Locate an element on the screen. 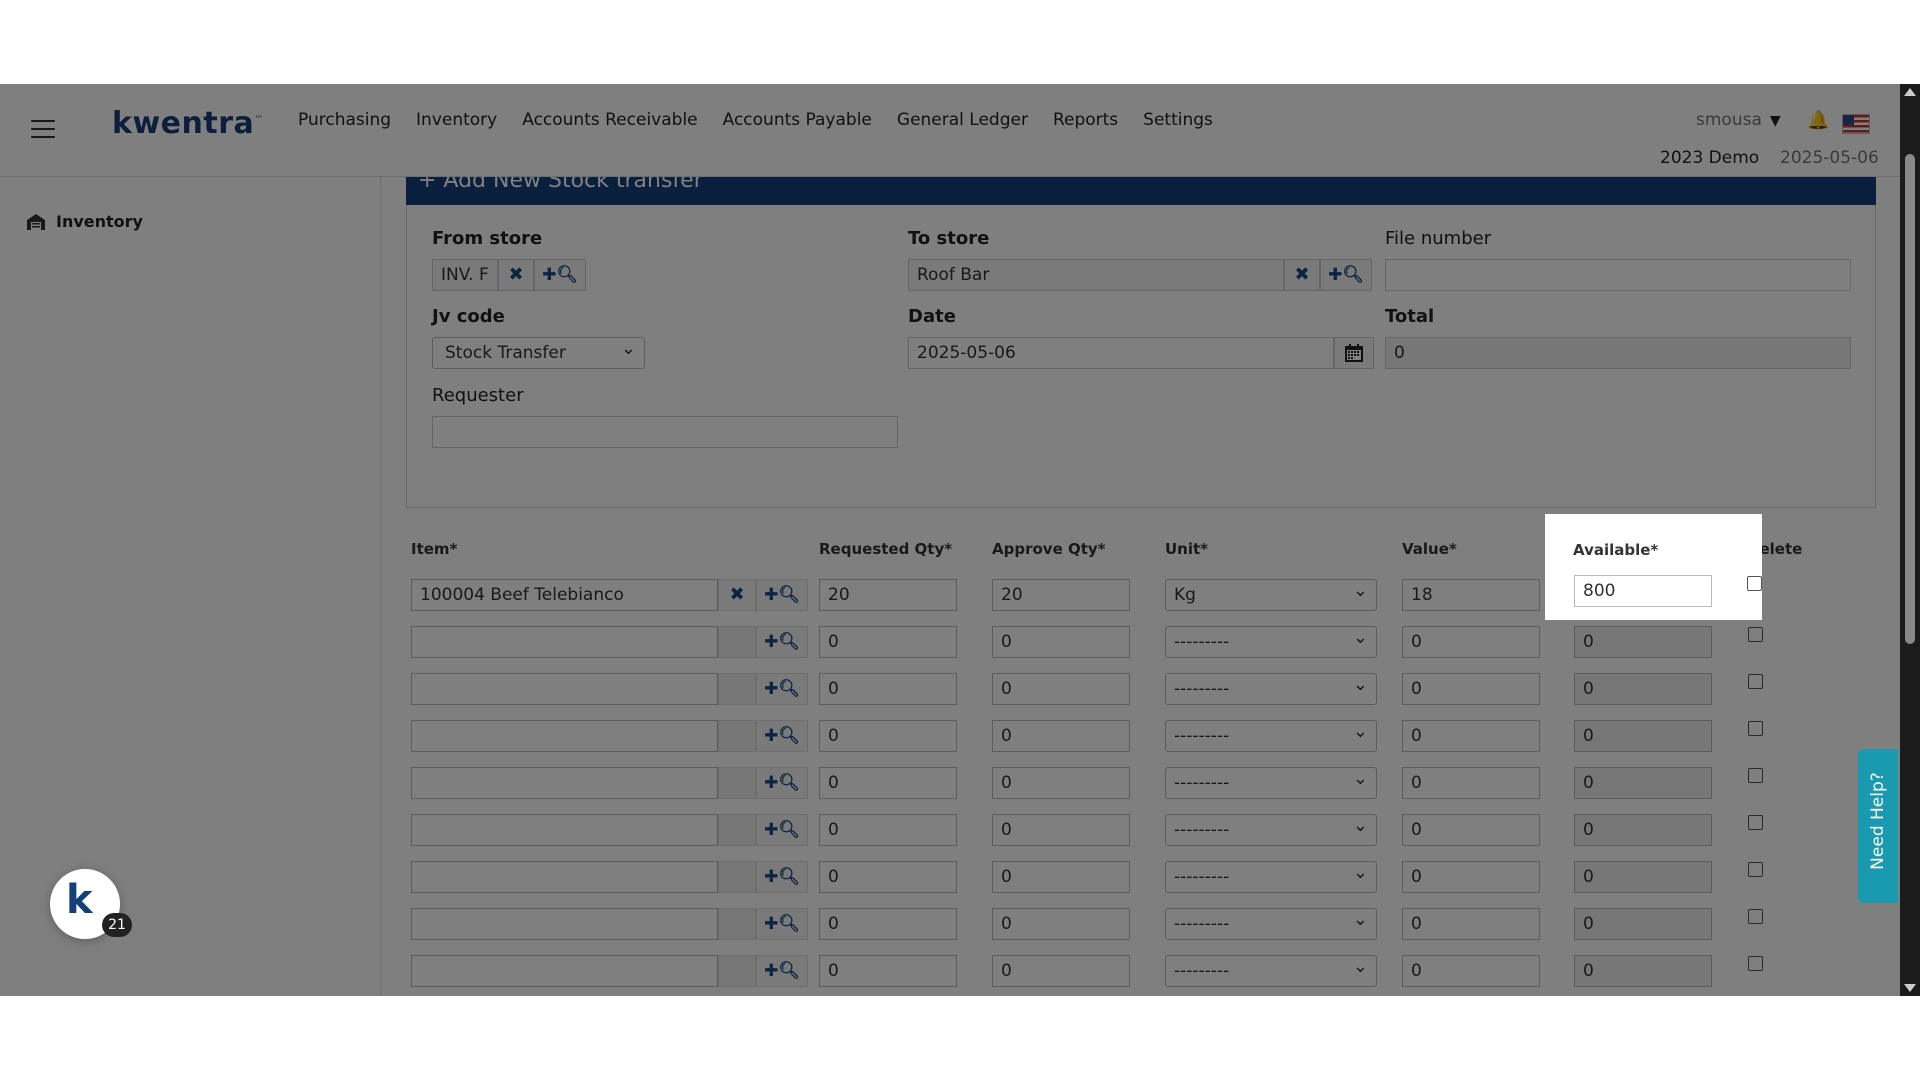  nav-settings: Settings is located at coordinates (1178, 120).